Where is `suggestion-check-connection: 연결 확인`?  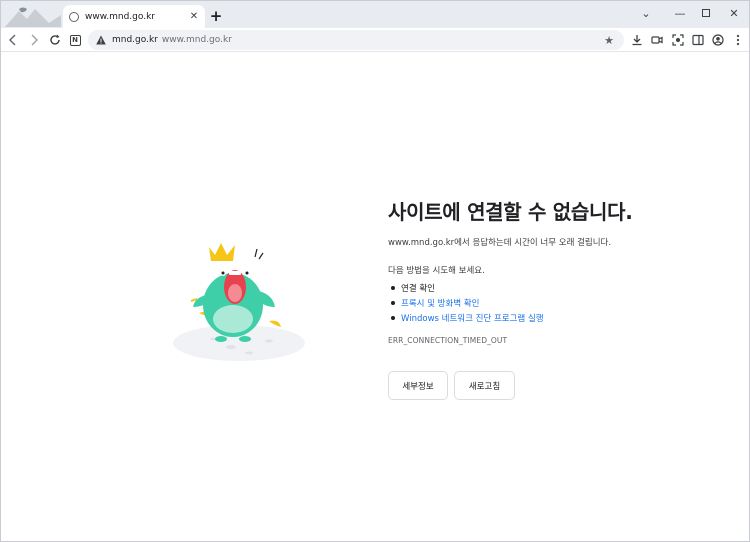
suggestion-check-connection: 연결 확인 is located at coordinates (511, 288).